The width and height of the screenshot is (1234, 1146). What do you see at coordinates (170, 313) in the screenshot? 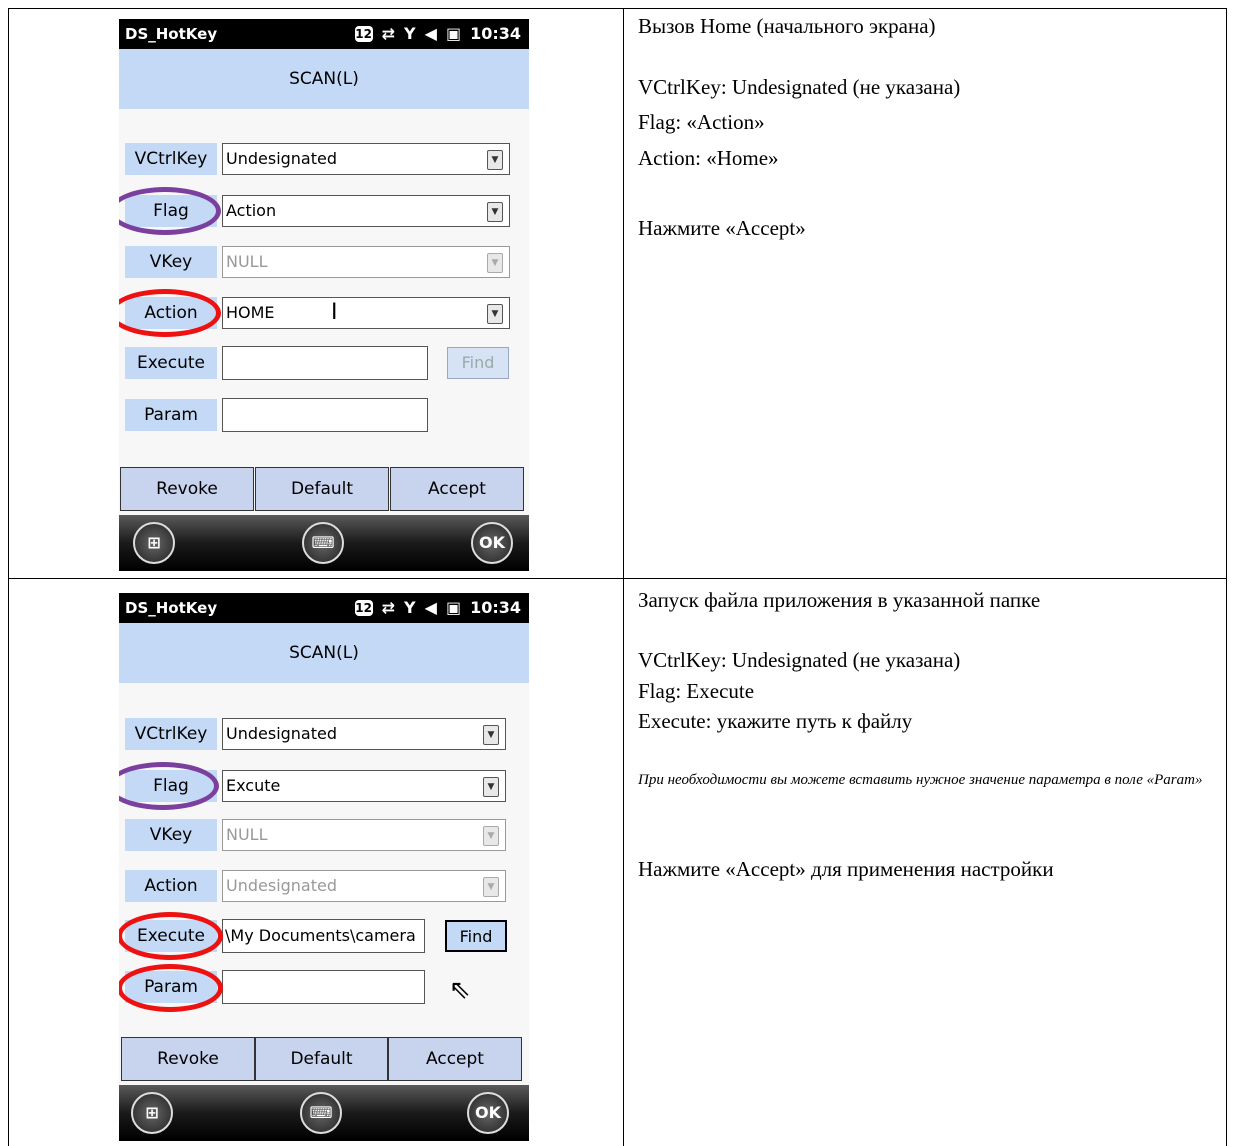
I see `highlight-action` at bounding box center [170, 313].